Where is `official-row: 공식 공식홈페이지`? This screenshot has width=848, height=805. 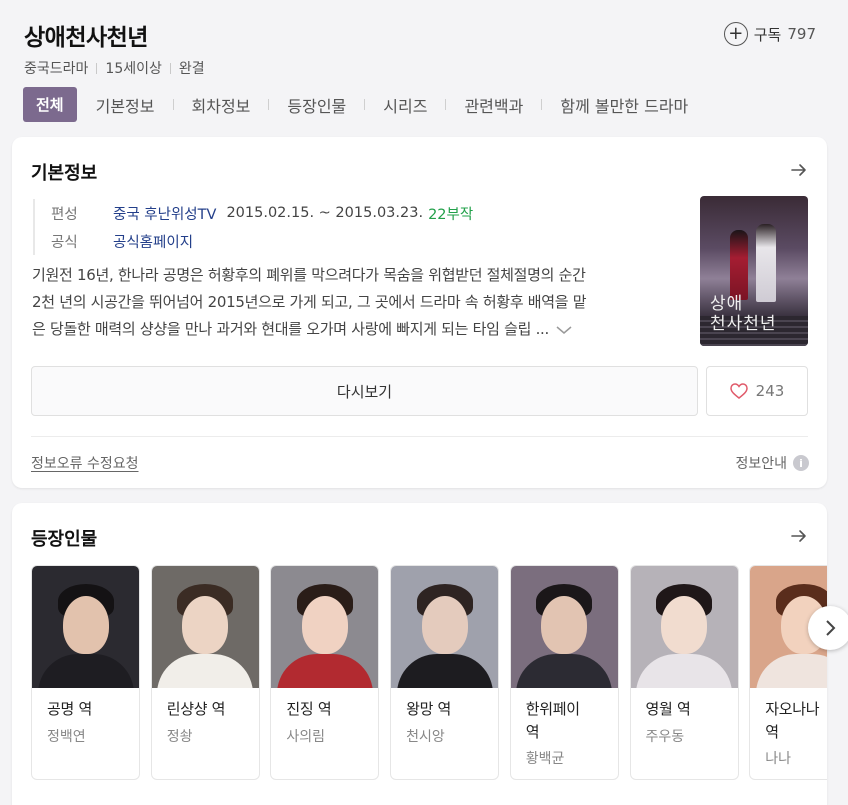 official-row: 공식 공식홈페이지 is located at coordinates (262, 241).